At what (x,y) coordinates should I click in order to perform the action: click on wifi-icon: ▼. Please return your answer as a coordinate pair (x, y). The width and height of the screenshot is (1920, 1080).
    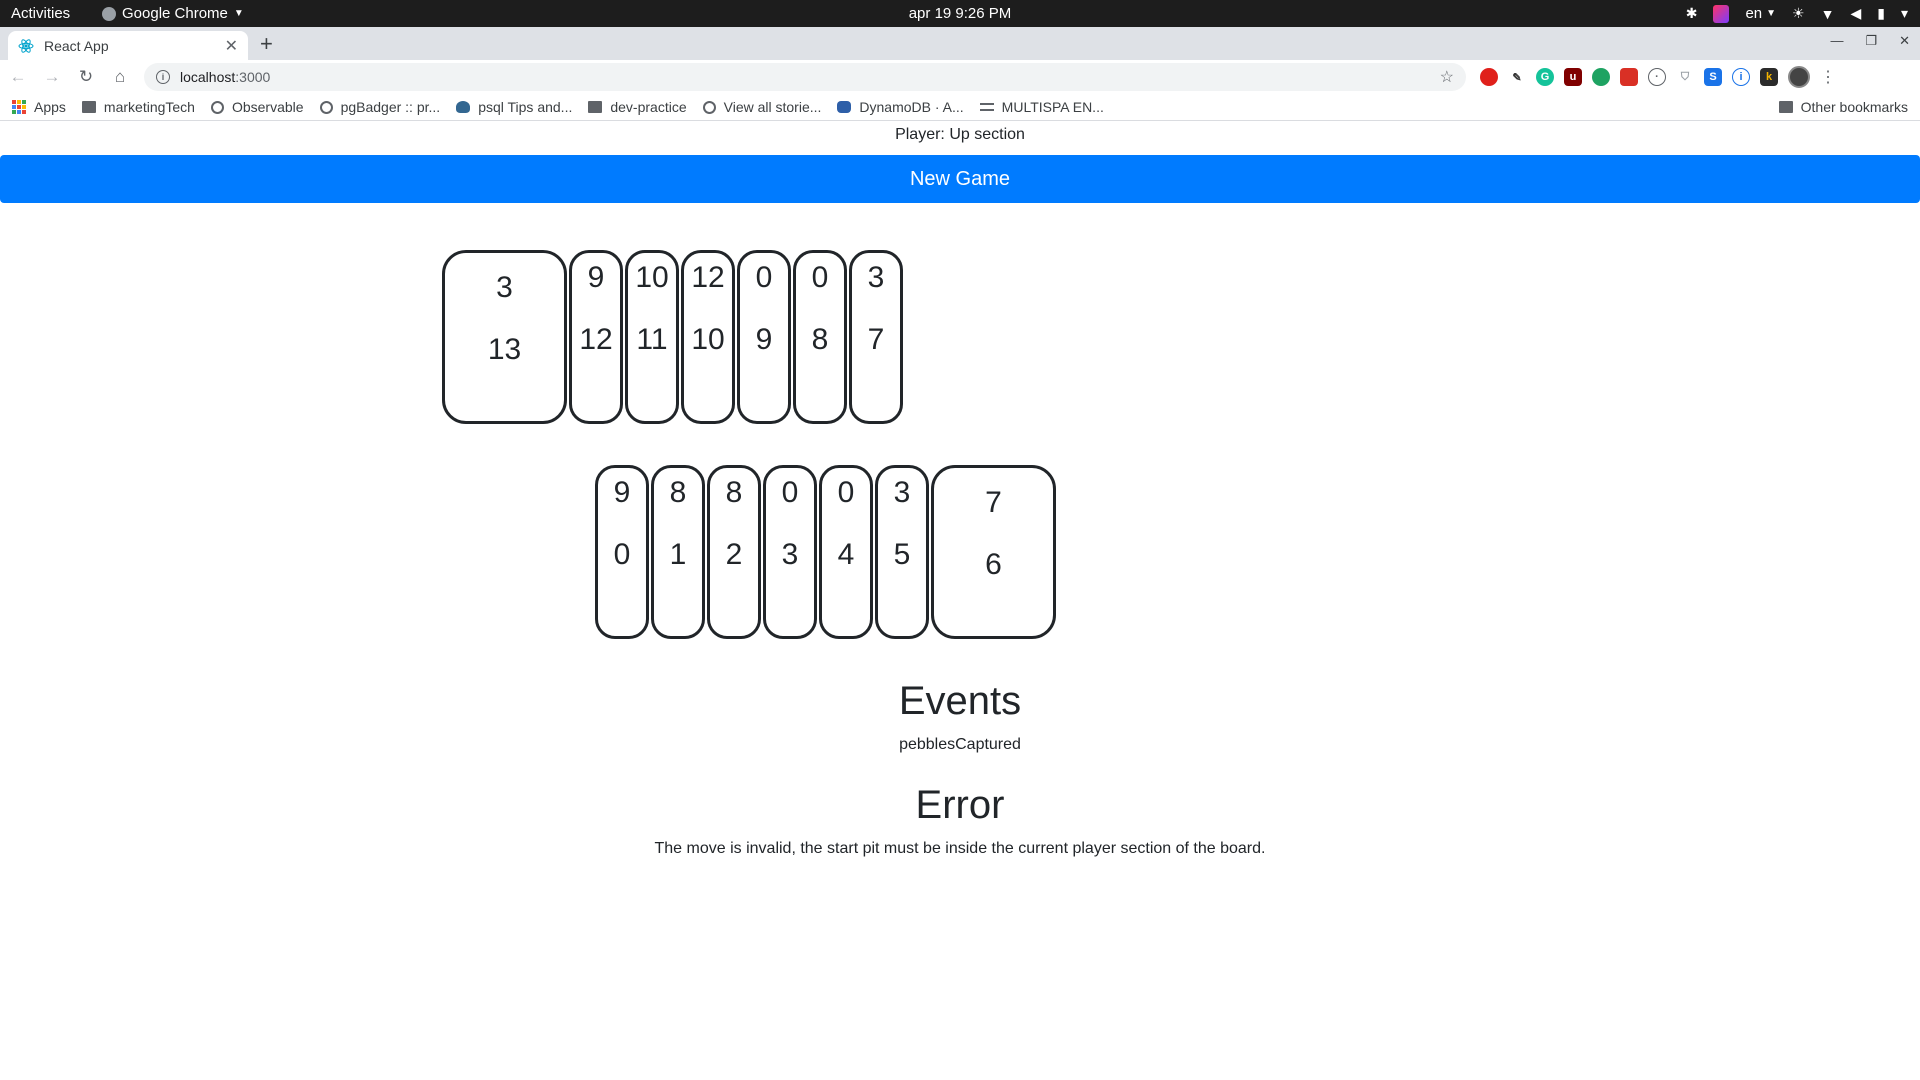
    Looking at the image, I should click on (1828, 14).